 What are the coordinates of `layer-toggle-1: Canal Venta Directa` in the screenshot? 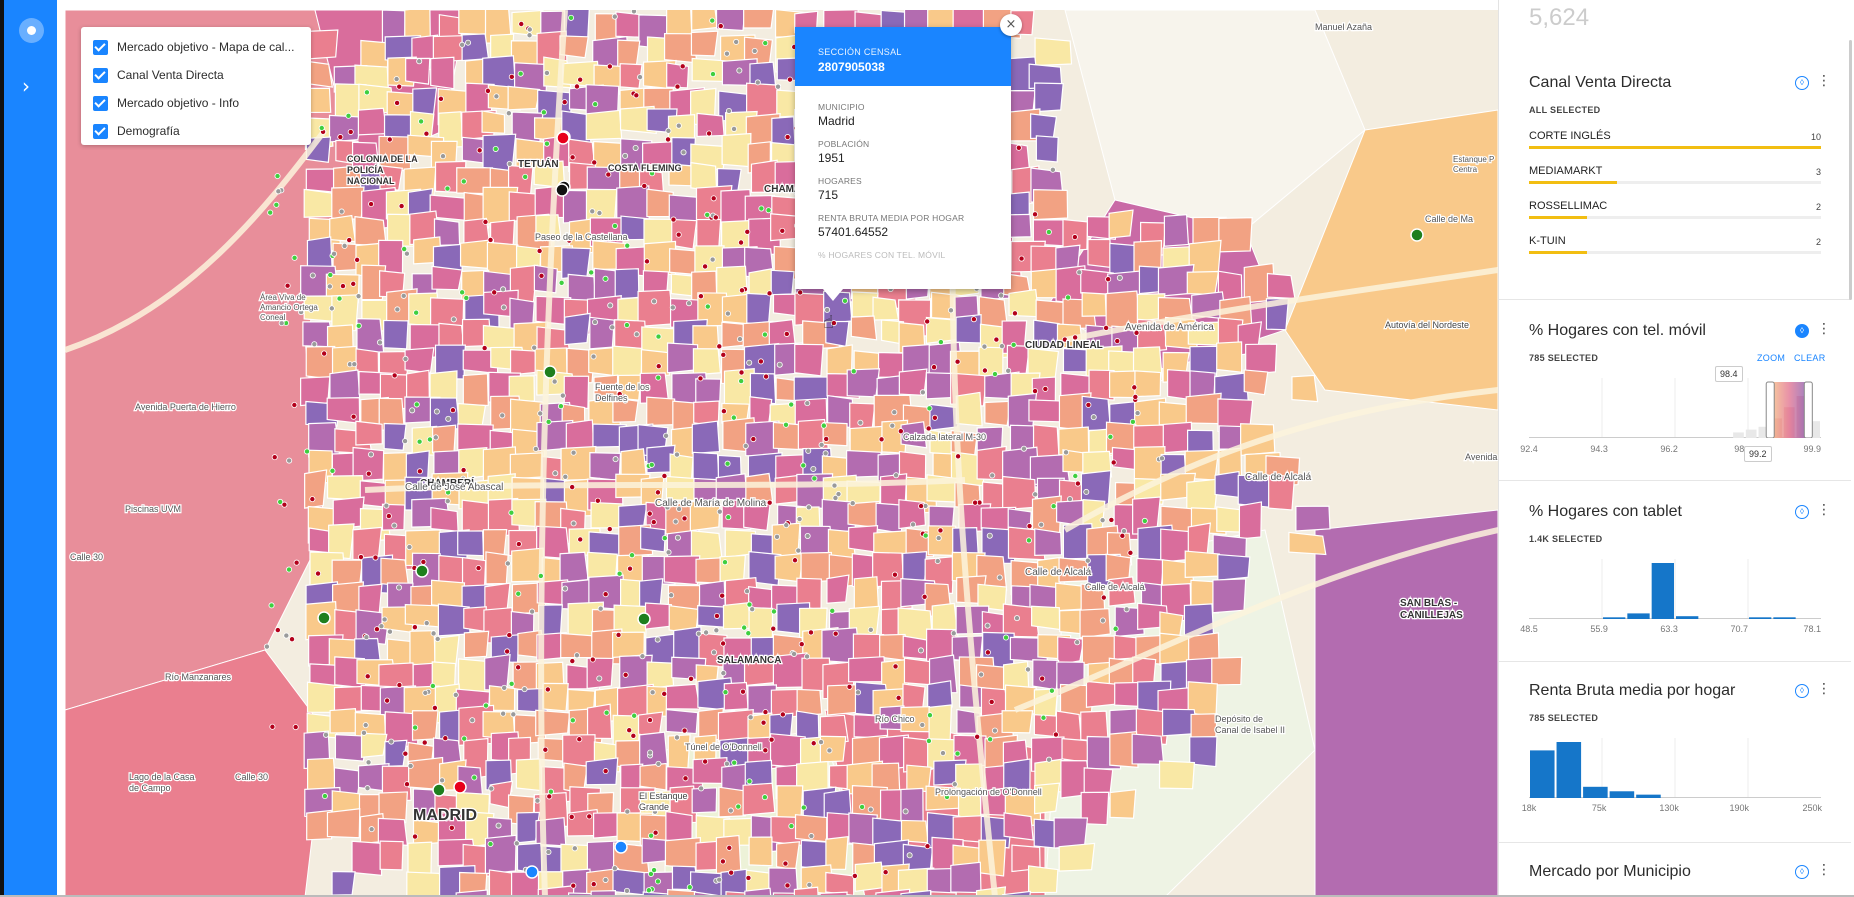 It's located at (202, 75).